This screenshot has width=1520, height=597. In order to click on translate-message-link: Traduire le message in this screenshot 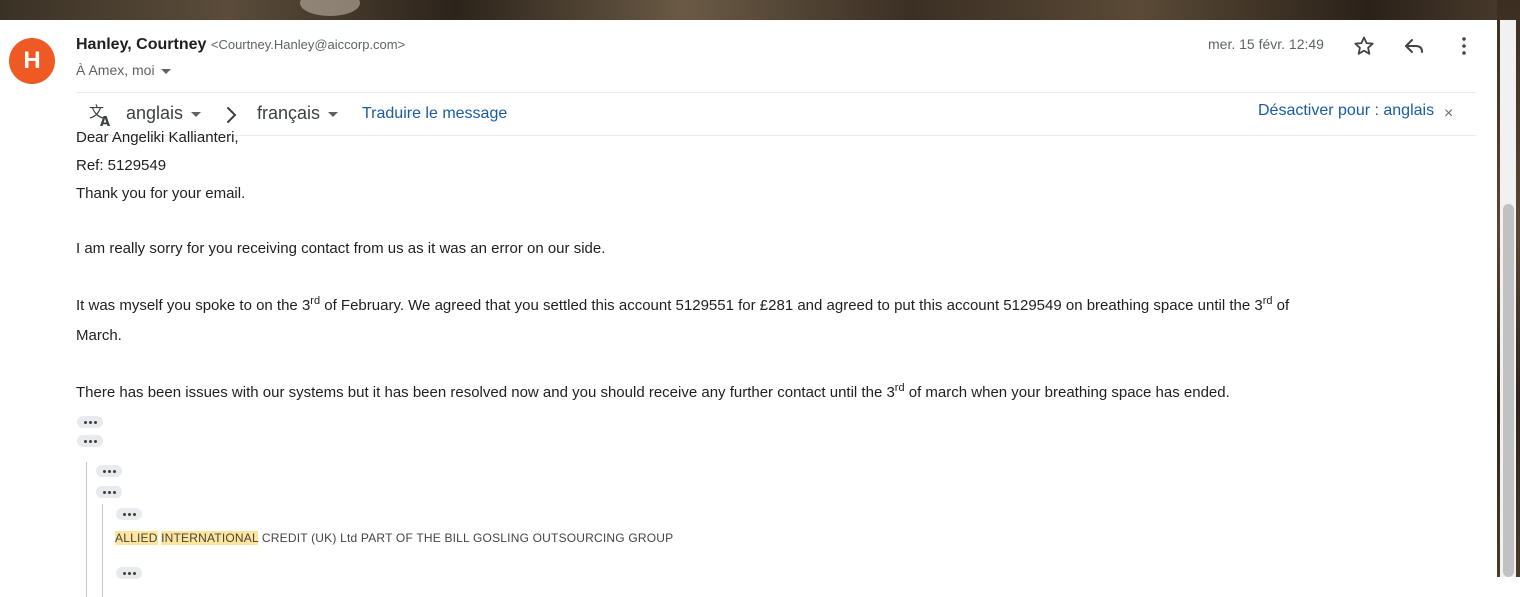, I will do `click(434, 114)`.